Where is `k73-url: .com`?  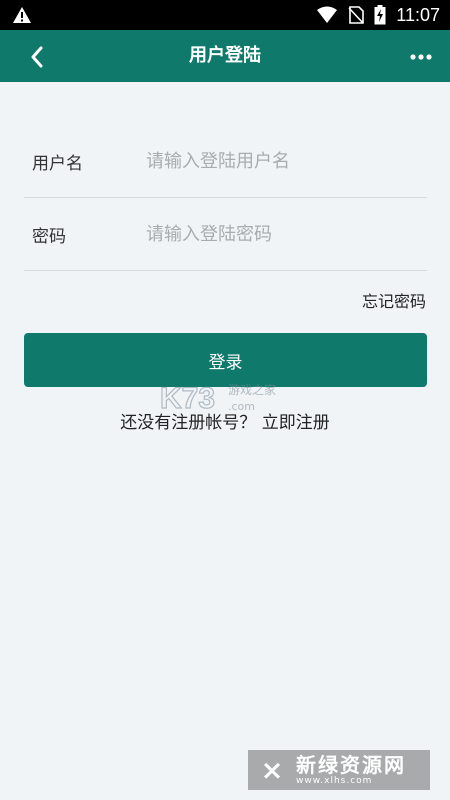 k73-url: .com is located at coordinates (241, 406).